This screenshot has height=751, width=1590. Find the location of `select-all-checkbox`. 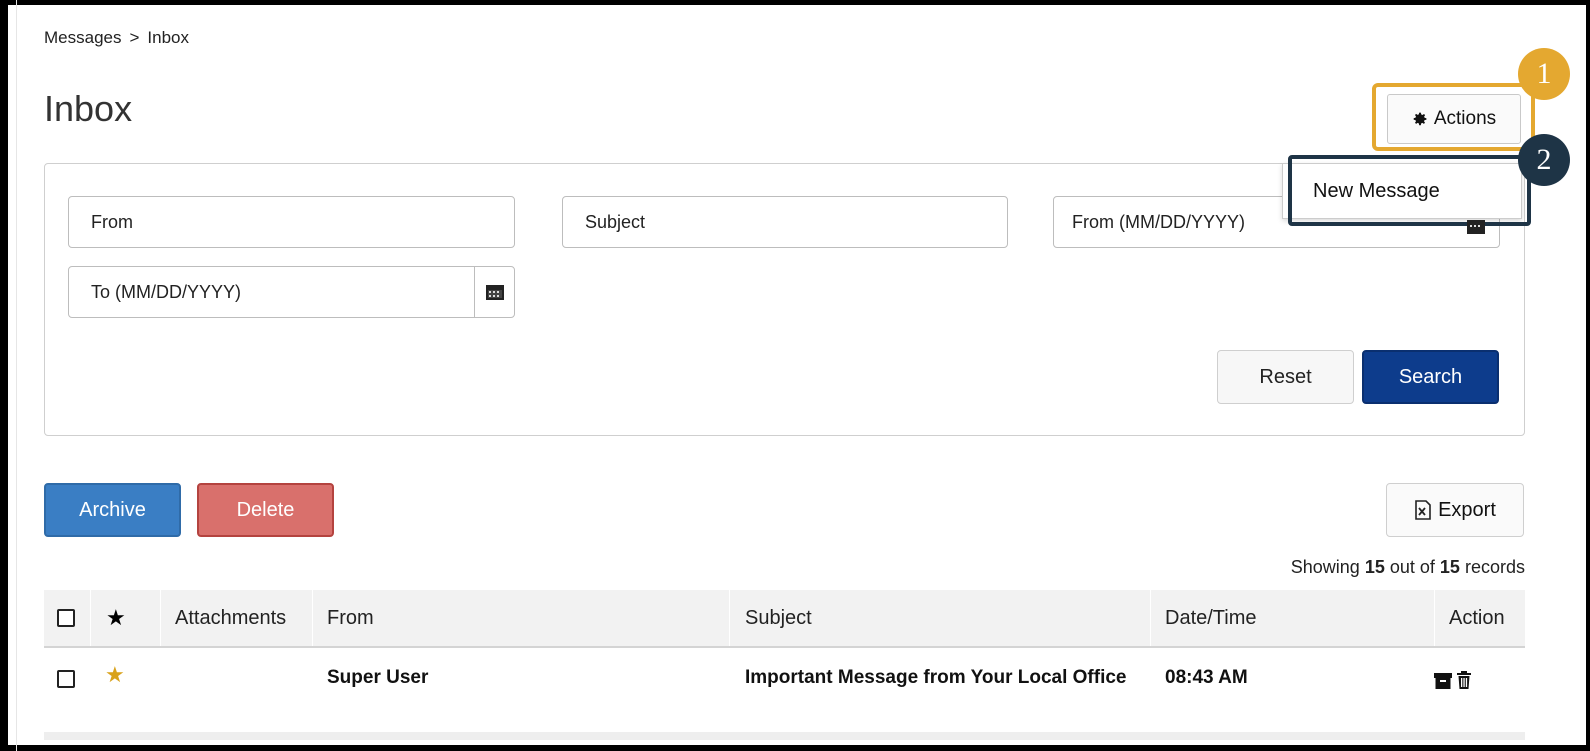

select-all-checkbox is located at coordinates (66, 618).